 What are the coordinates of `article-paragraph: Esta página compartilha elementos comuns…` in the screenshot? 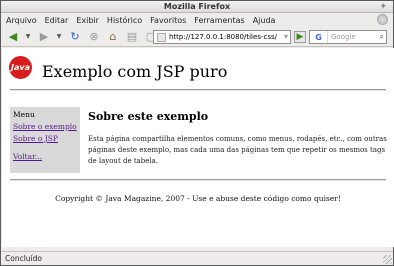 It's located at (237, 150).